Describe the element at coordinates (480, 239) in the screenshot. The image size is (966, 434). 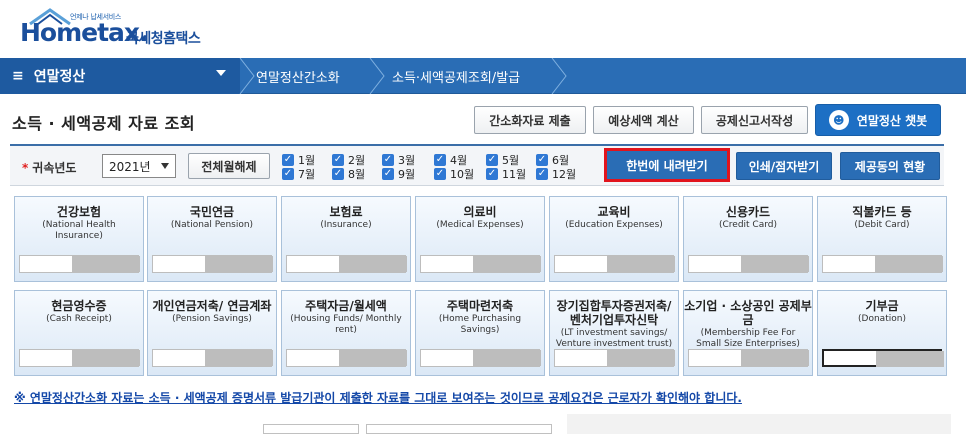
I see `deduction-card: 의료비 (Medical Expenses)` at that location.